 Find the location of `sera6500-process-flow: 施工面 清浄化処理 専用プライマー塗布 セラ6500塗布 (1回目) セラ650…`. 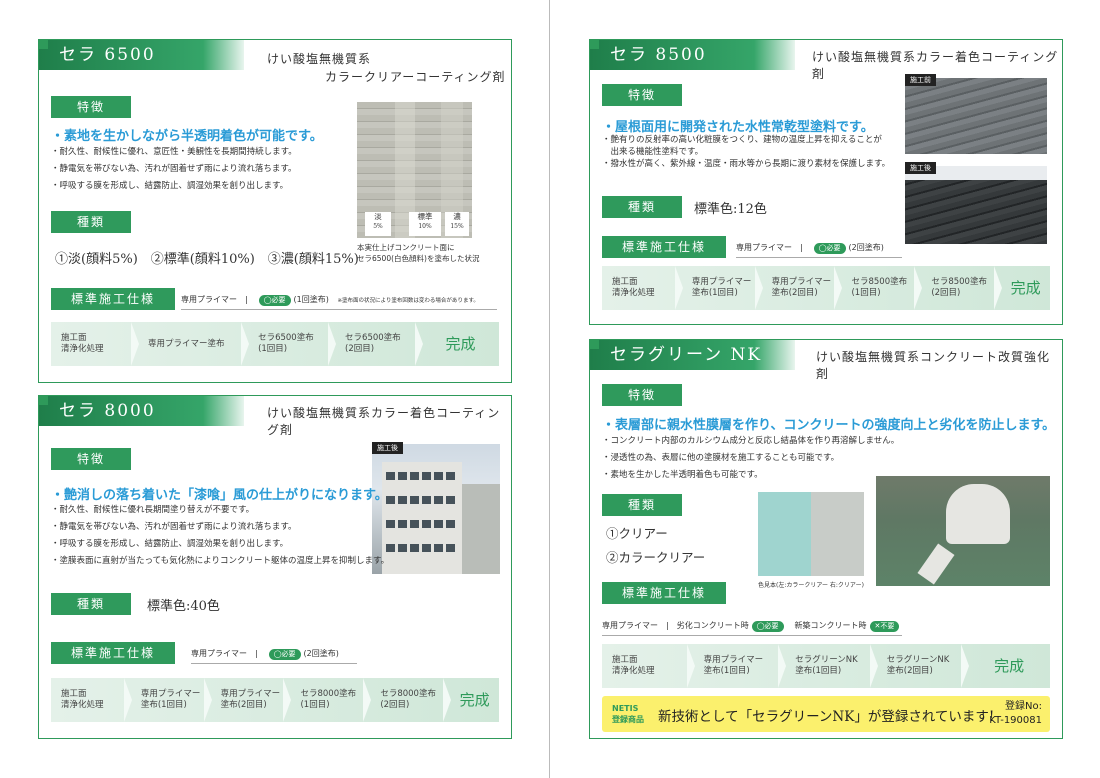

sera6500-process-flow: 施工面 清浄化処理 専用プライマー塗布 セラ6500塗布 (1回目) セラ650… is located at coordinates (275, 344).